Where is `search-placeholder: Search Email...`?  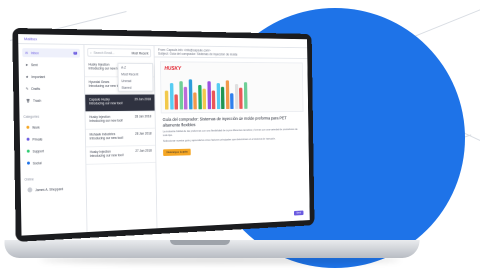
search-placeholder: Search Email... is located at coordinates (104, 52).